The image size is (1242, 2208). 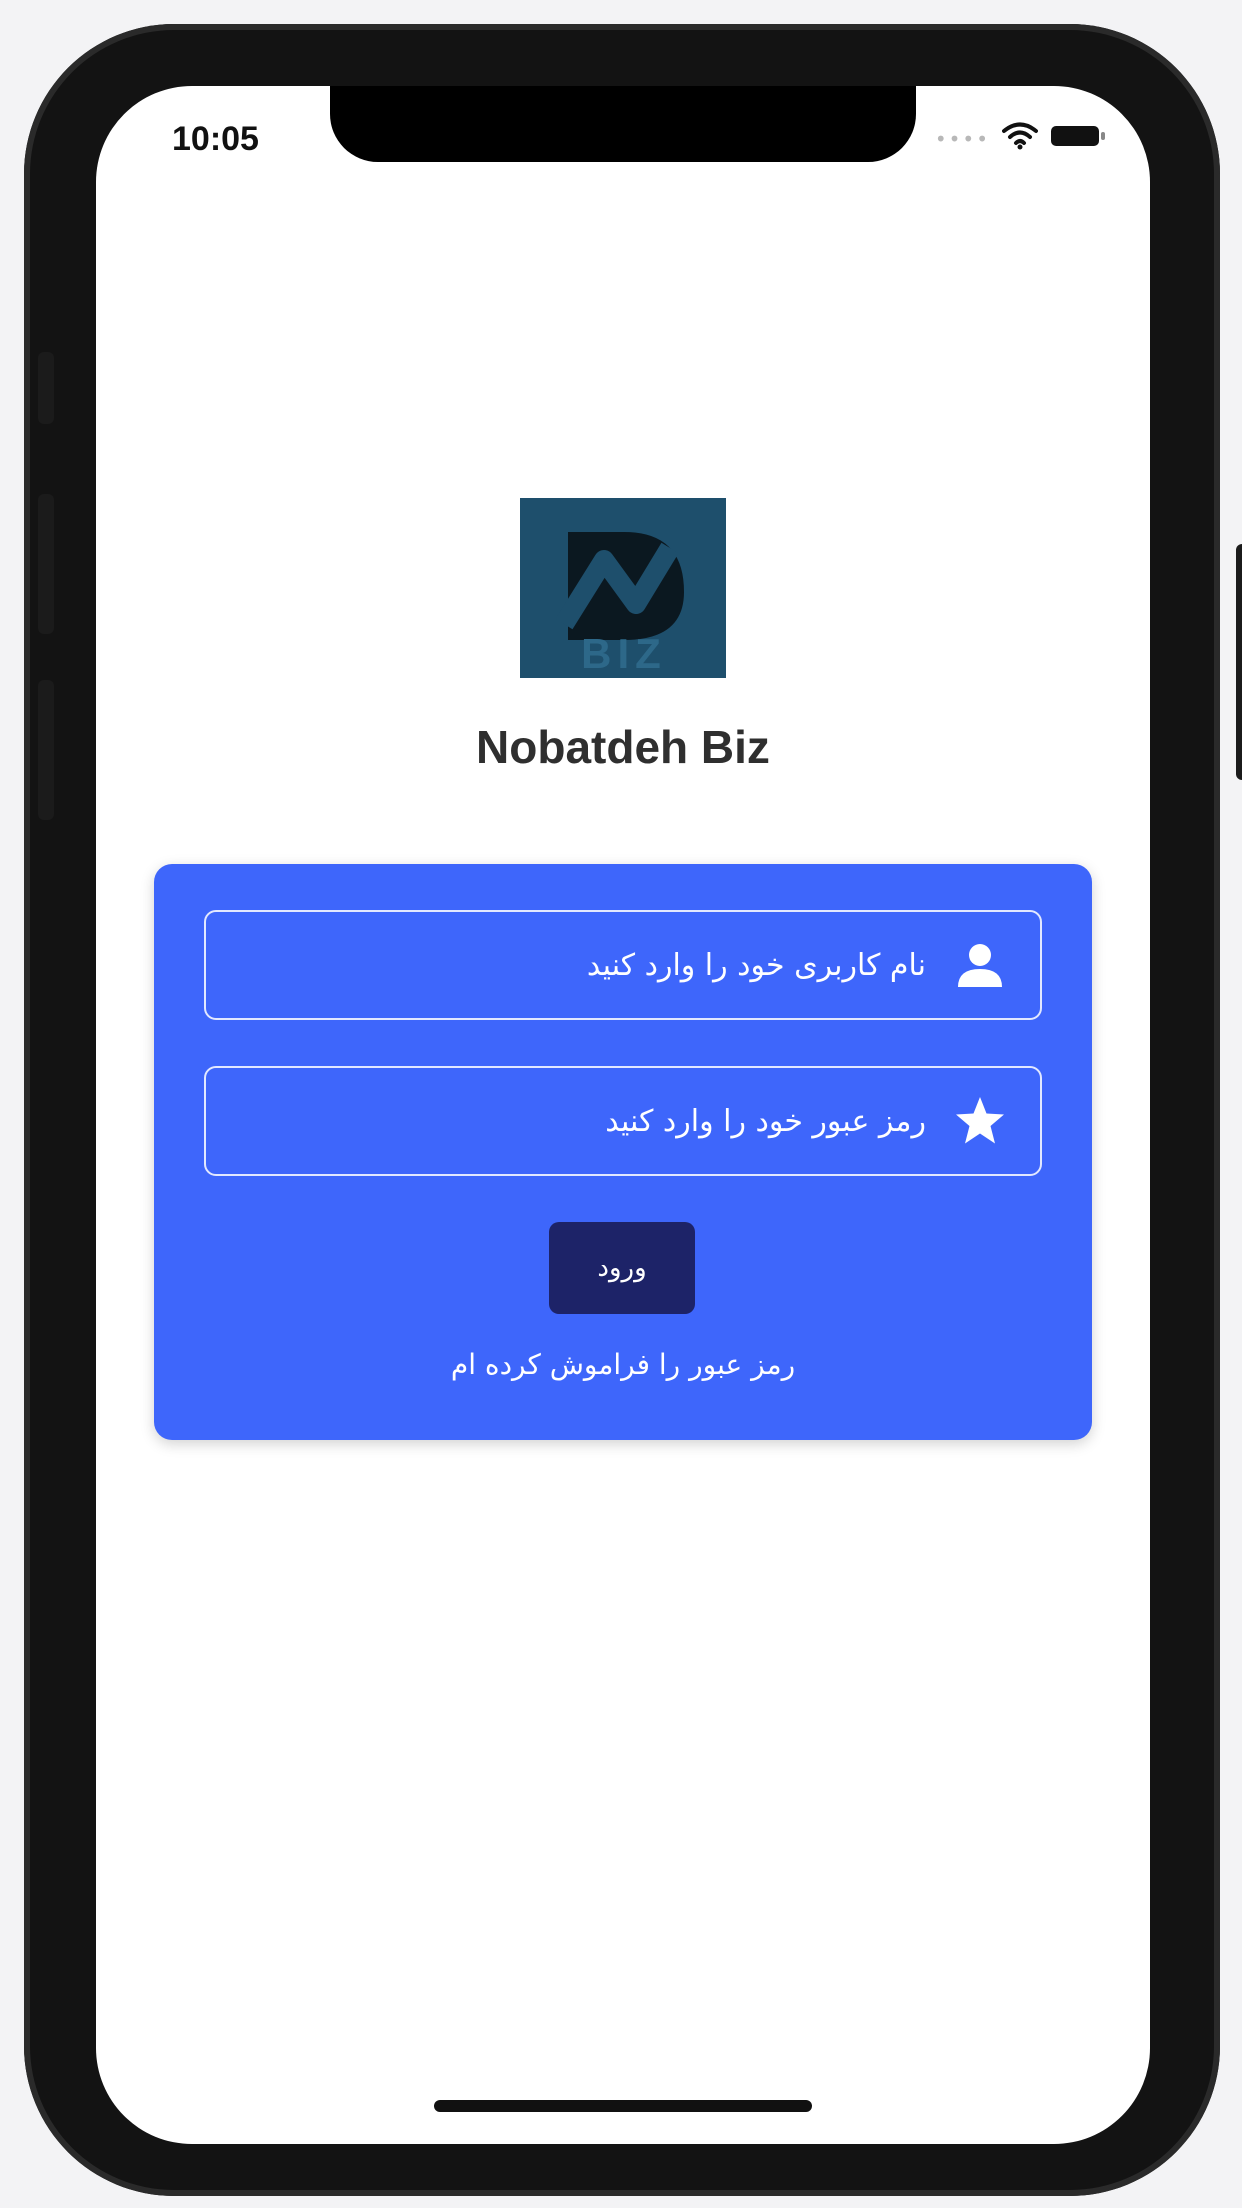 What do you see at coordinates (1239, 662) in the screenshot?
I see `power-button` at bounding box center [1239, 662].